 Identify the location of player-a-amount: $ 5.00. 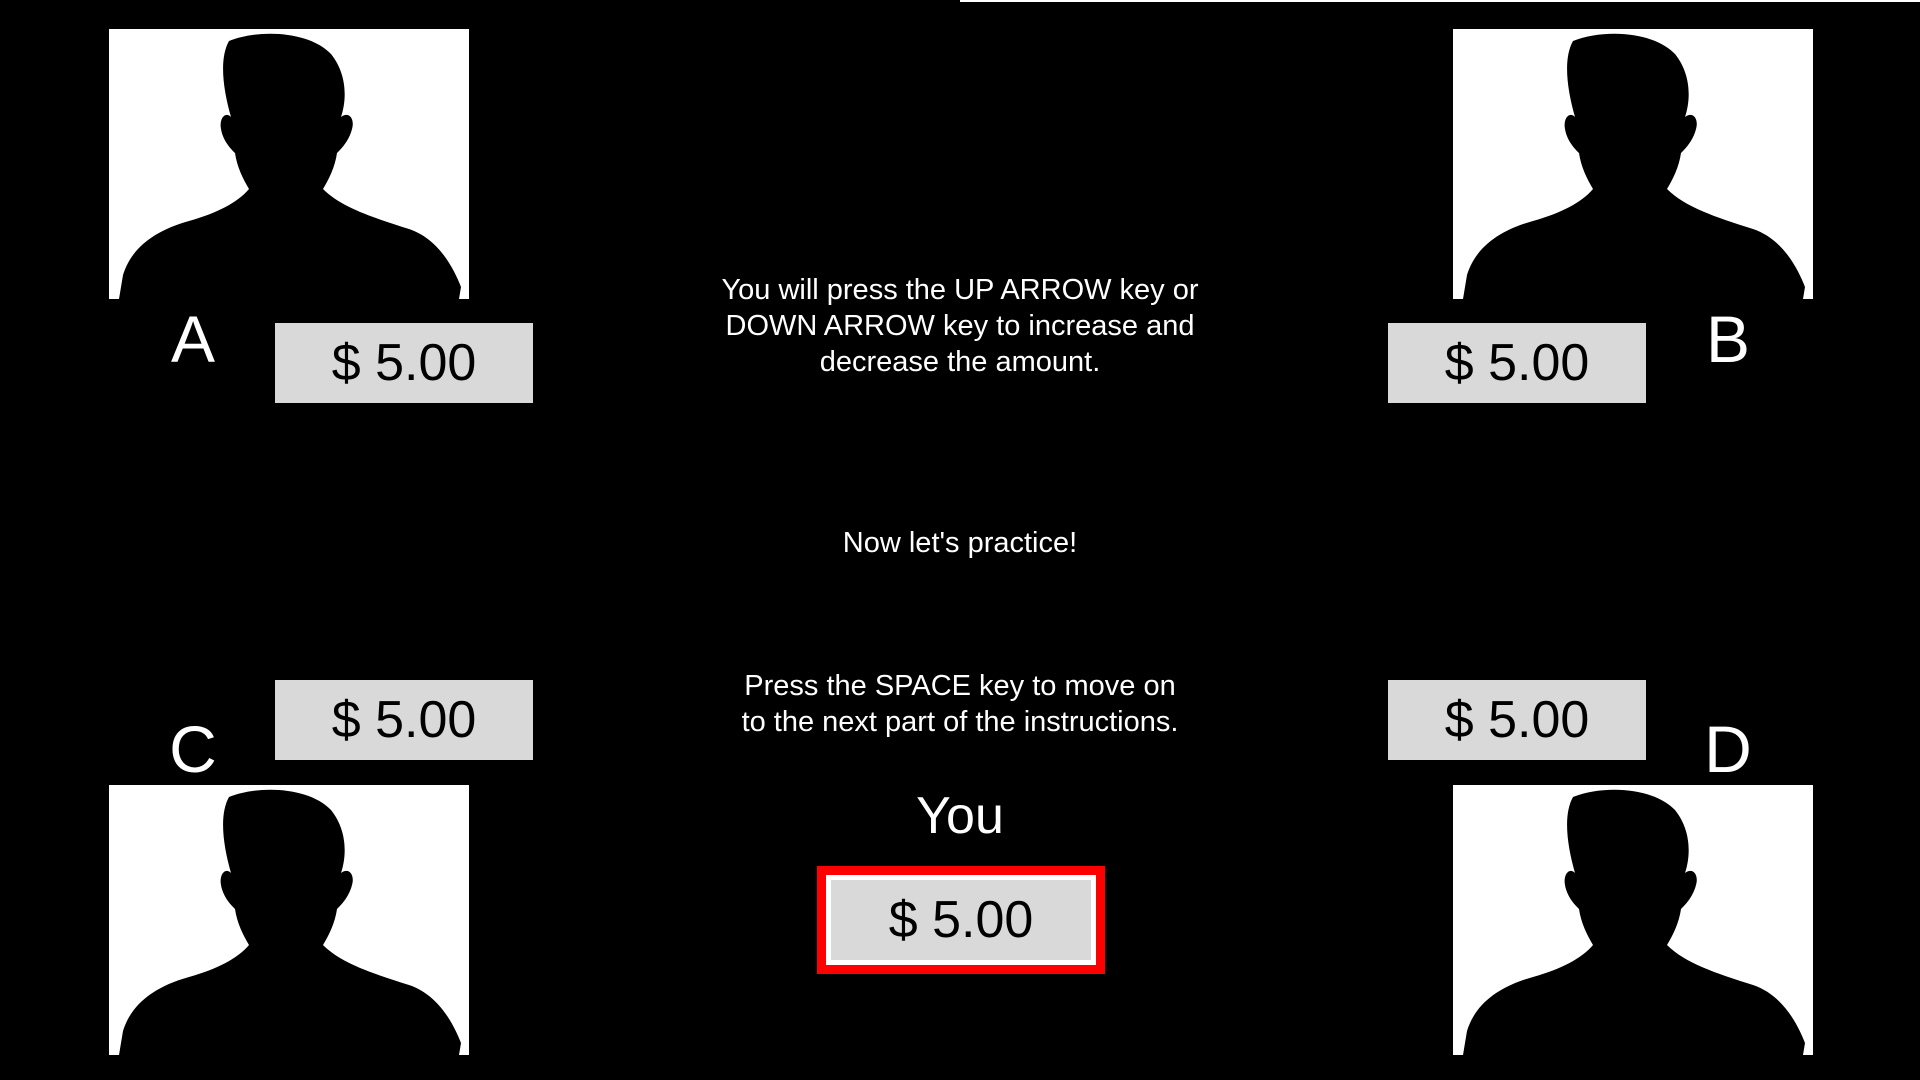
(404, 363).